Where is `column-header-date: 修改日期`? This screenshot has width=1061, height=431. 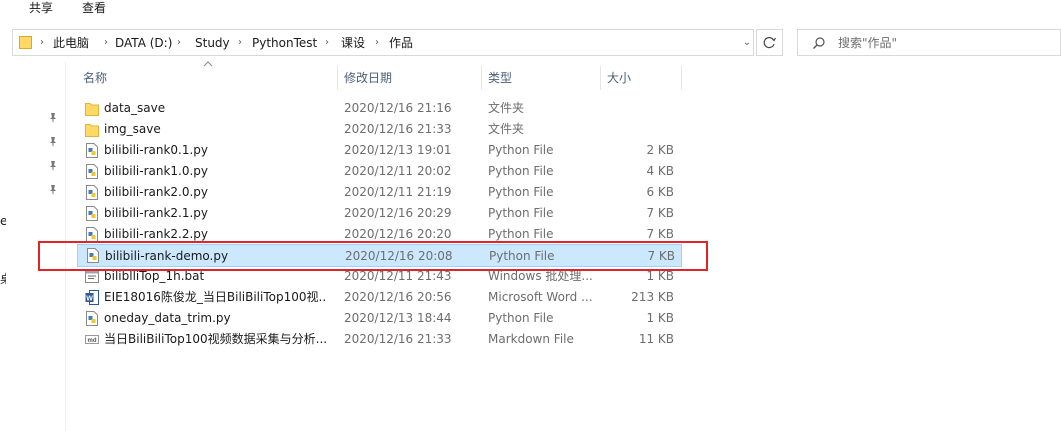
column-header-date: 修改日期 is located at coordinates (368, 78).